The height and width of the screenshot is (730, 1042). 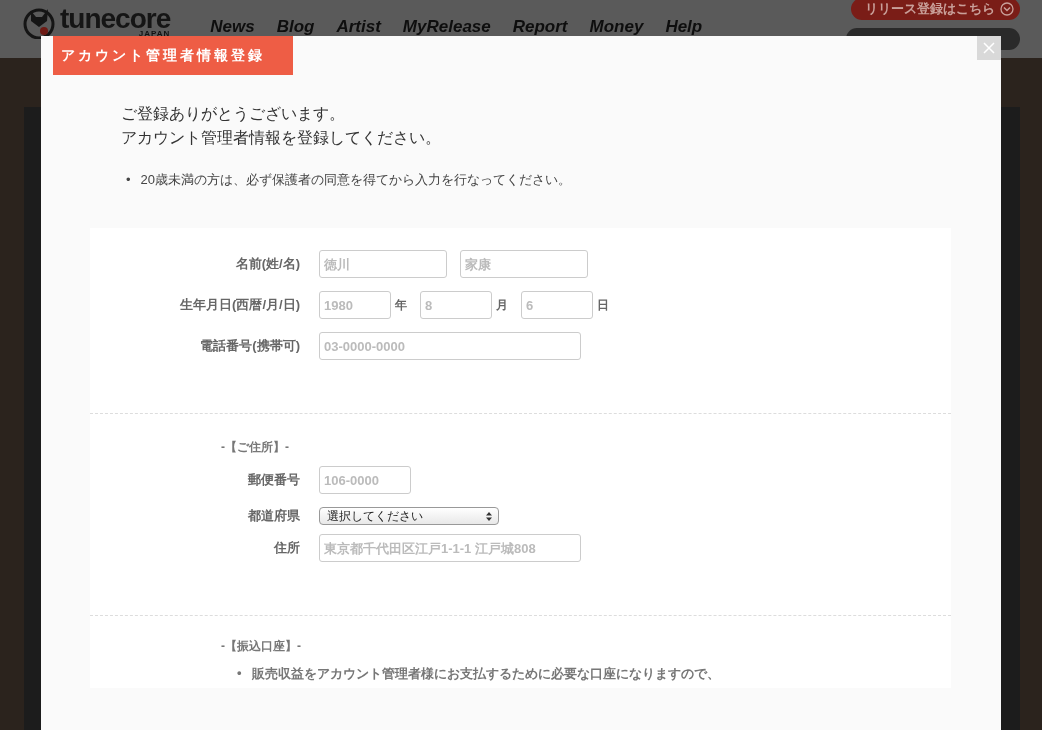 I want to click on updown-arrows-icon, so click(x=489, y=516).